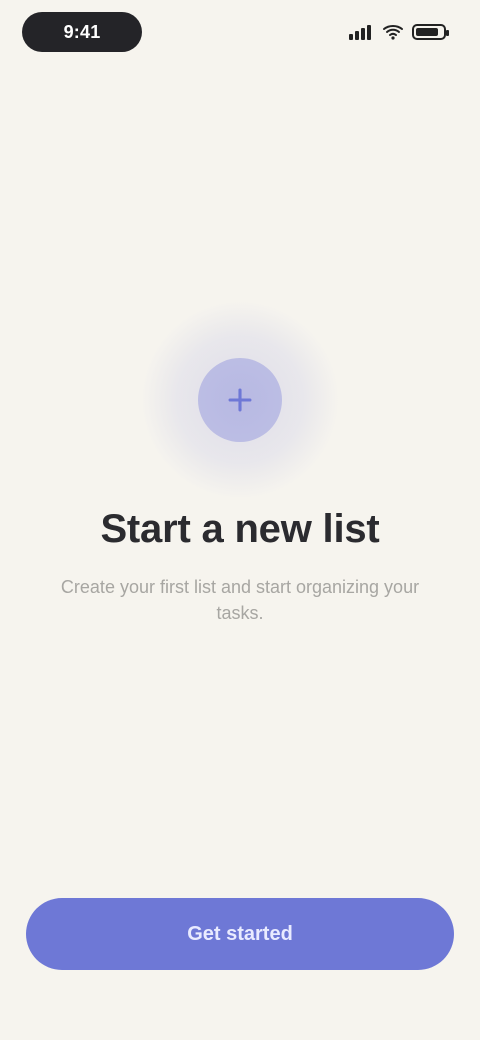 This screenshot has width=480, height=1040. I want to click on battery-icon, so click(430, 32).